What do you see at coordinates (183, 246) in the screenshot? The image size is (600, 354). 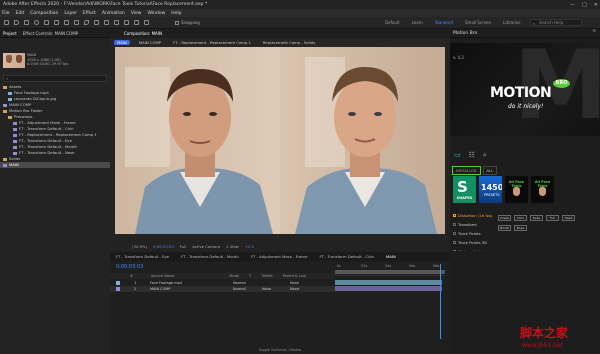 I see `resolution-dropdown: Full` at bounding box center [183, 246].